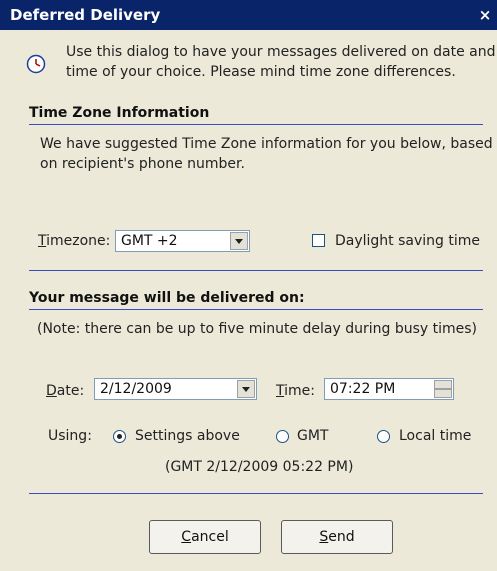  I want to click on daylight-saving-label: Daylight saving time, so click(408, 241).